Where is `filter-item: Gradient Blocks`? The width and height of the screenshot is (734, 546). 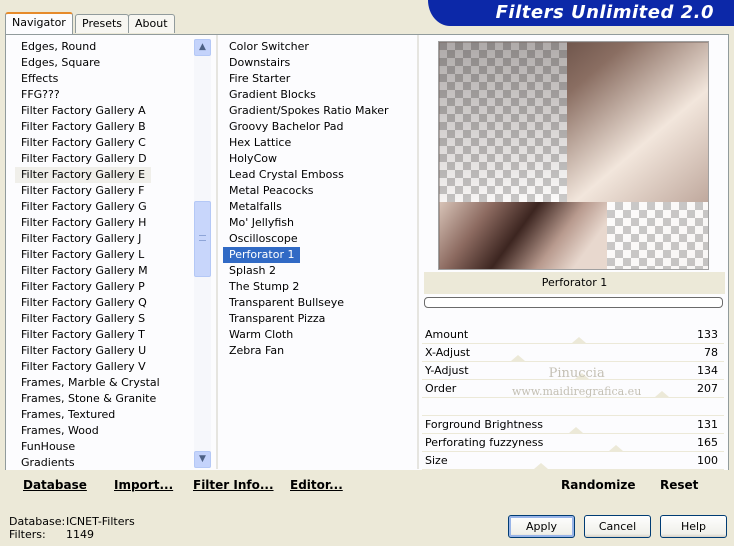
filter-item: Gradient Blocks is located at coordinates (321, 95).